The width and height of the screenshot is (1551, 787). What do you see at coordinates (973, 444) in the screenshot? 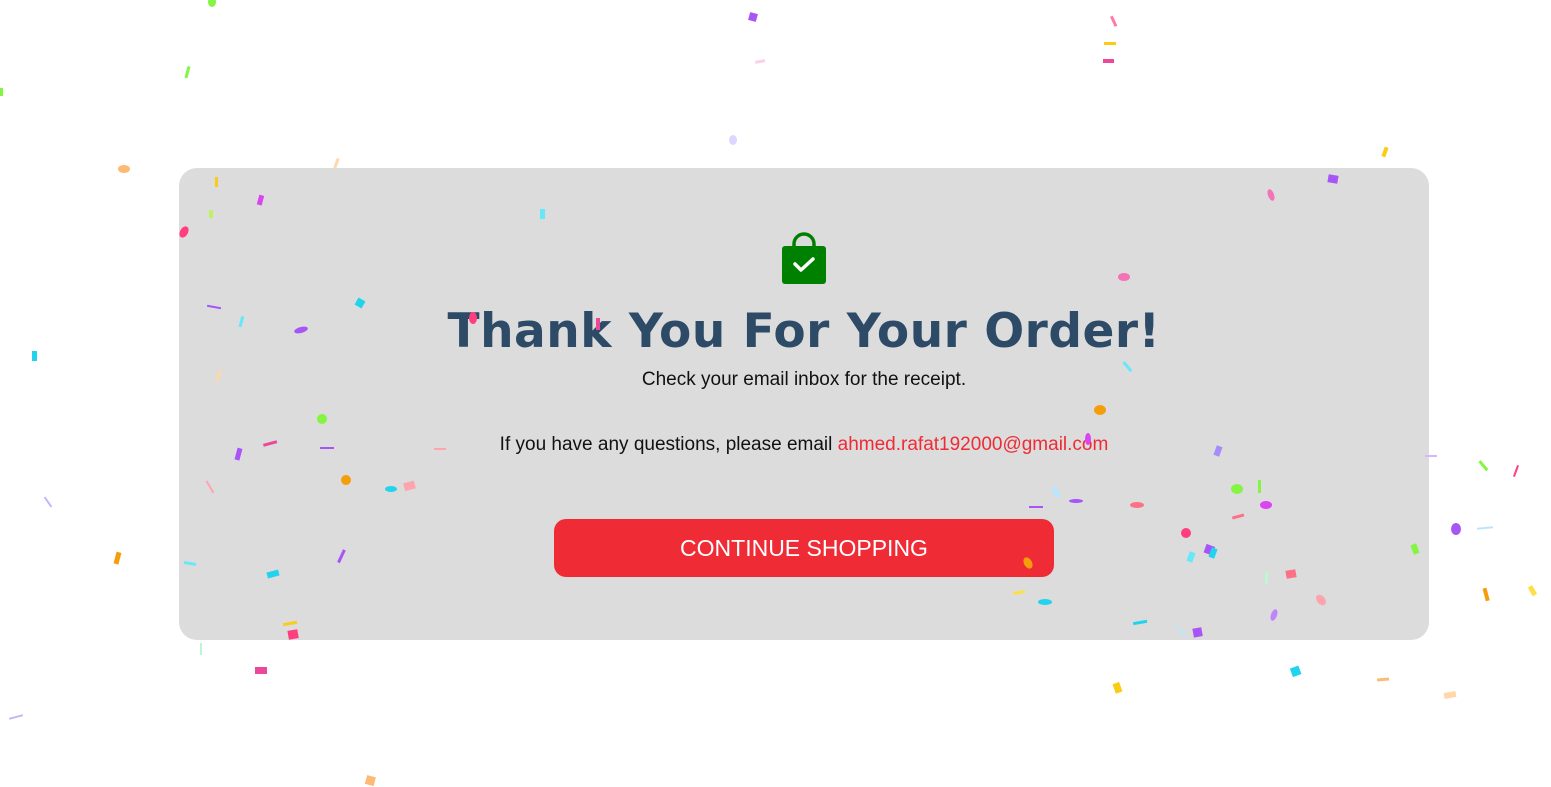
I see `contact-email-link: ahmed.rafat192000@gmail.com` at bounding box center [973, 444].